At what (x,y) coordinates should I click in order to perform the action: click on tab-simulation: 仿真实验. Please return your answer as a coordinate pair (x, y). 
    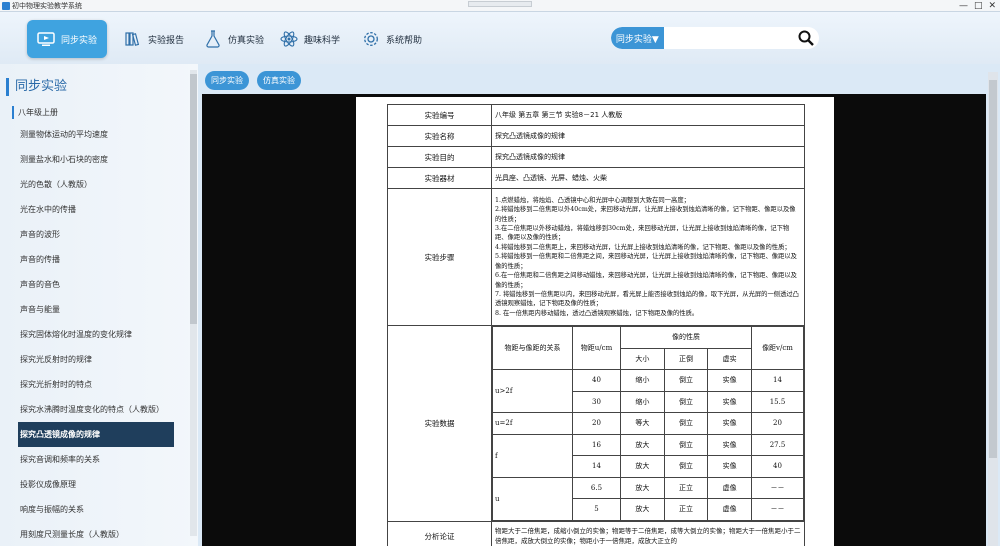
    Looking at the image, I should click on (279, 80).